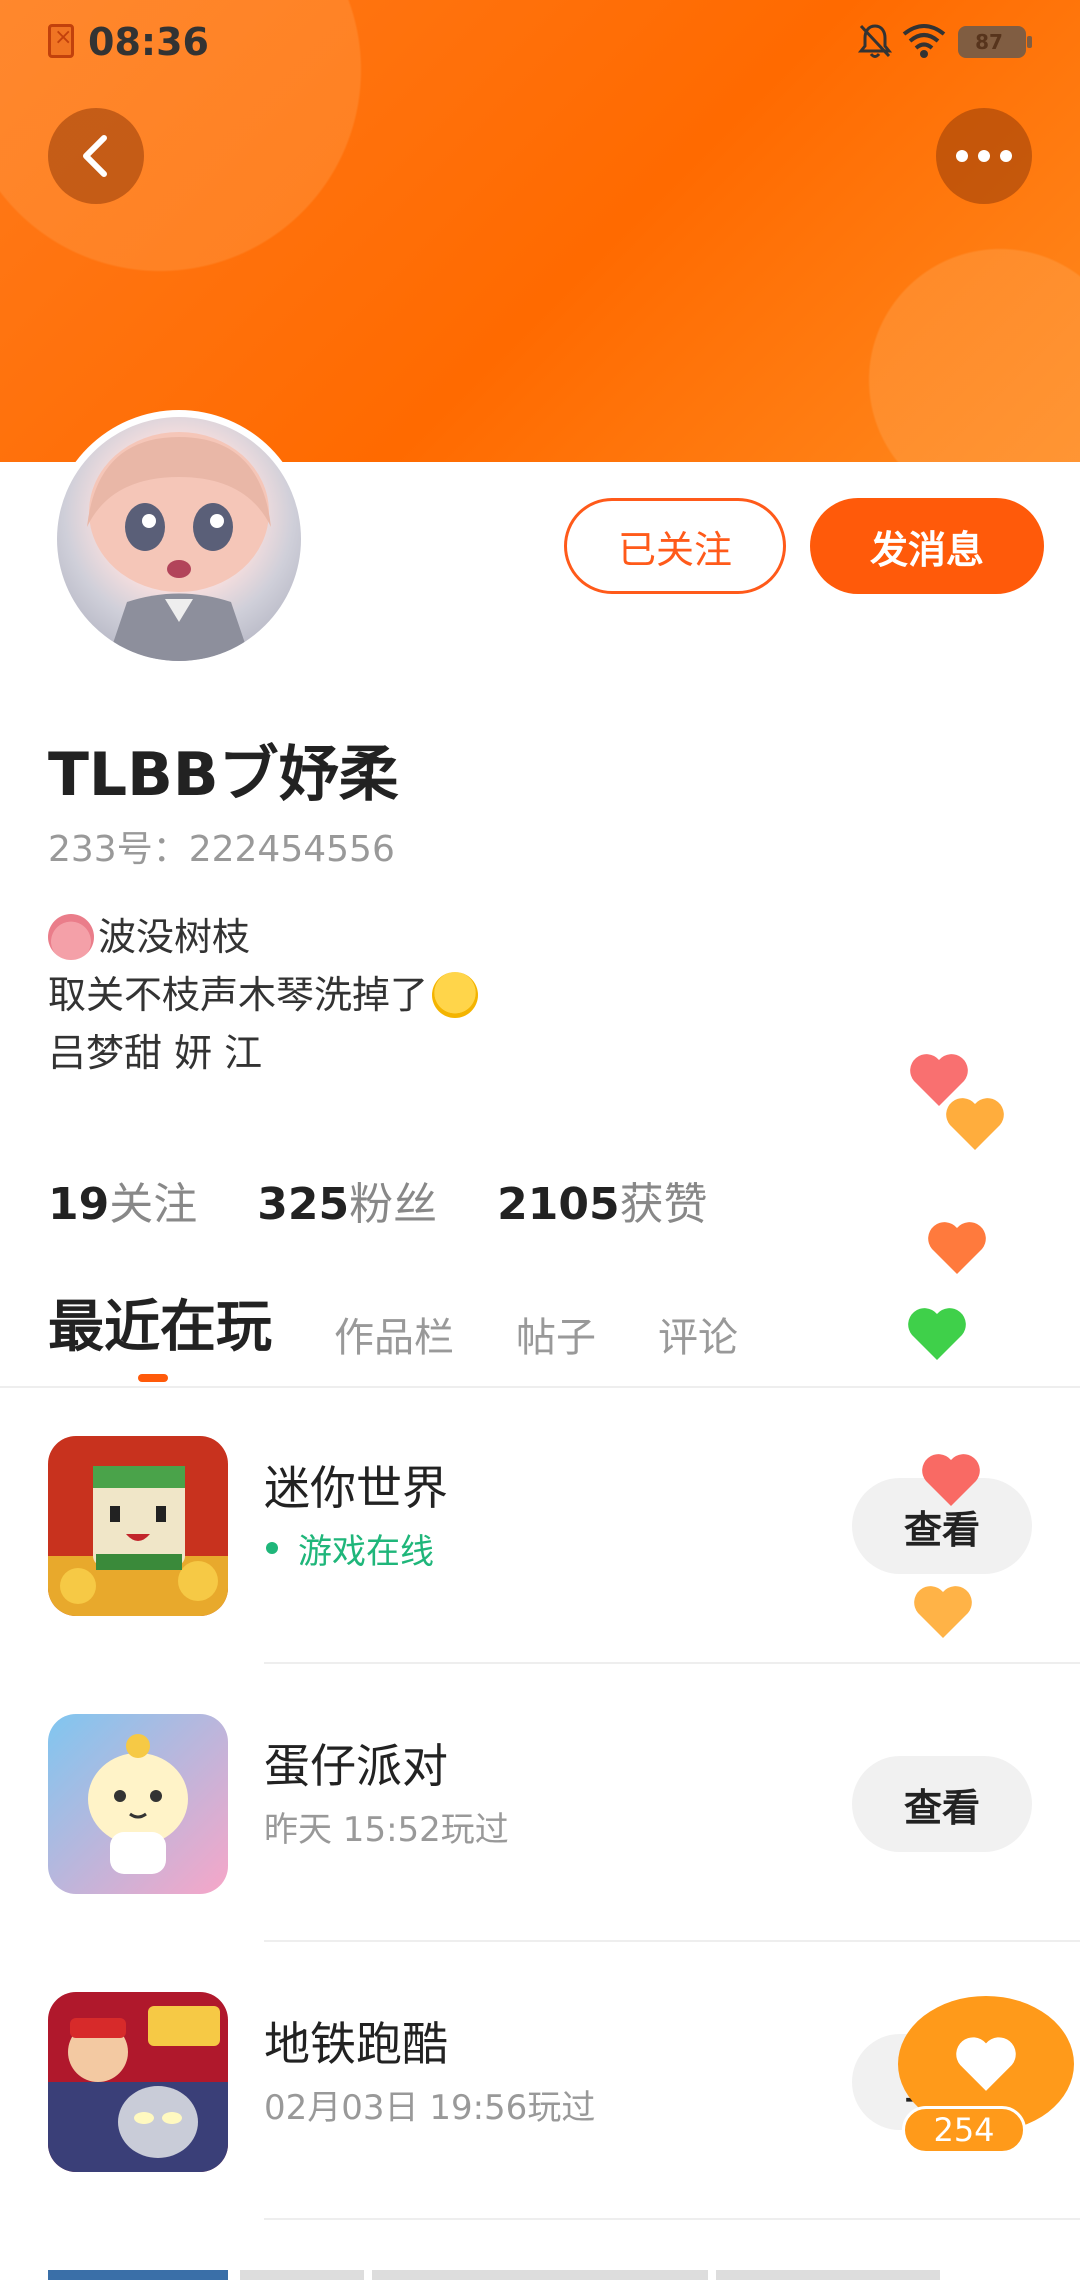 The image size is (1080, 2280). I want to click on stat-label: 关注, so click(153, 1204).